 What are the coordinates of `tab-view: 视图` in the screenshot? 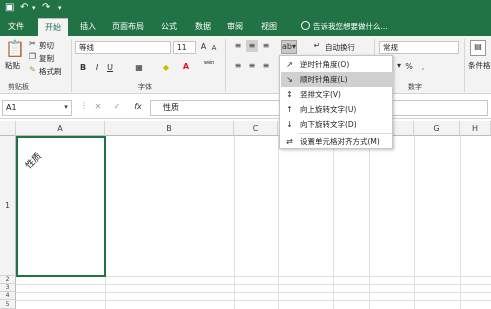 It's located at (269, 27).